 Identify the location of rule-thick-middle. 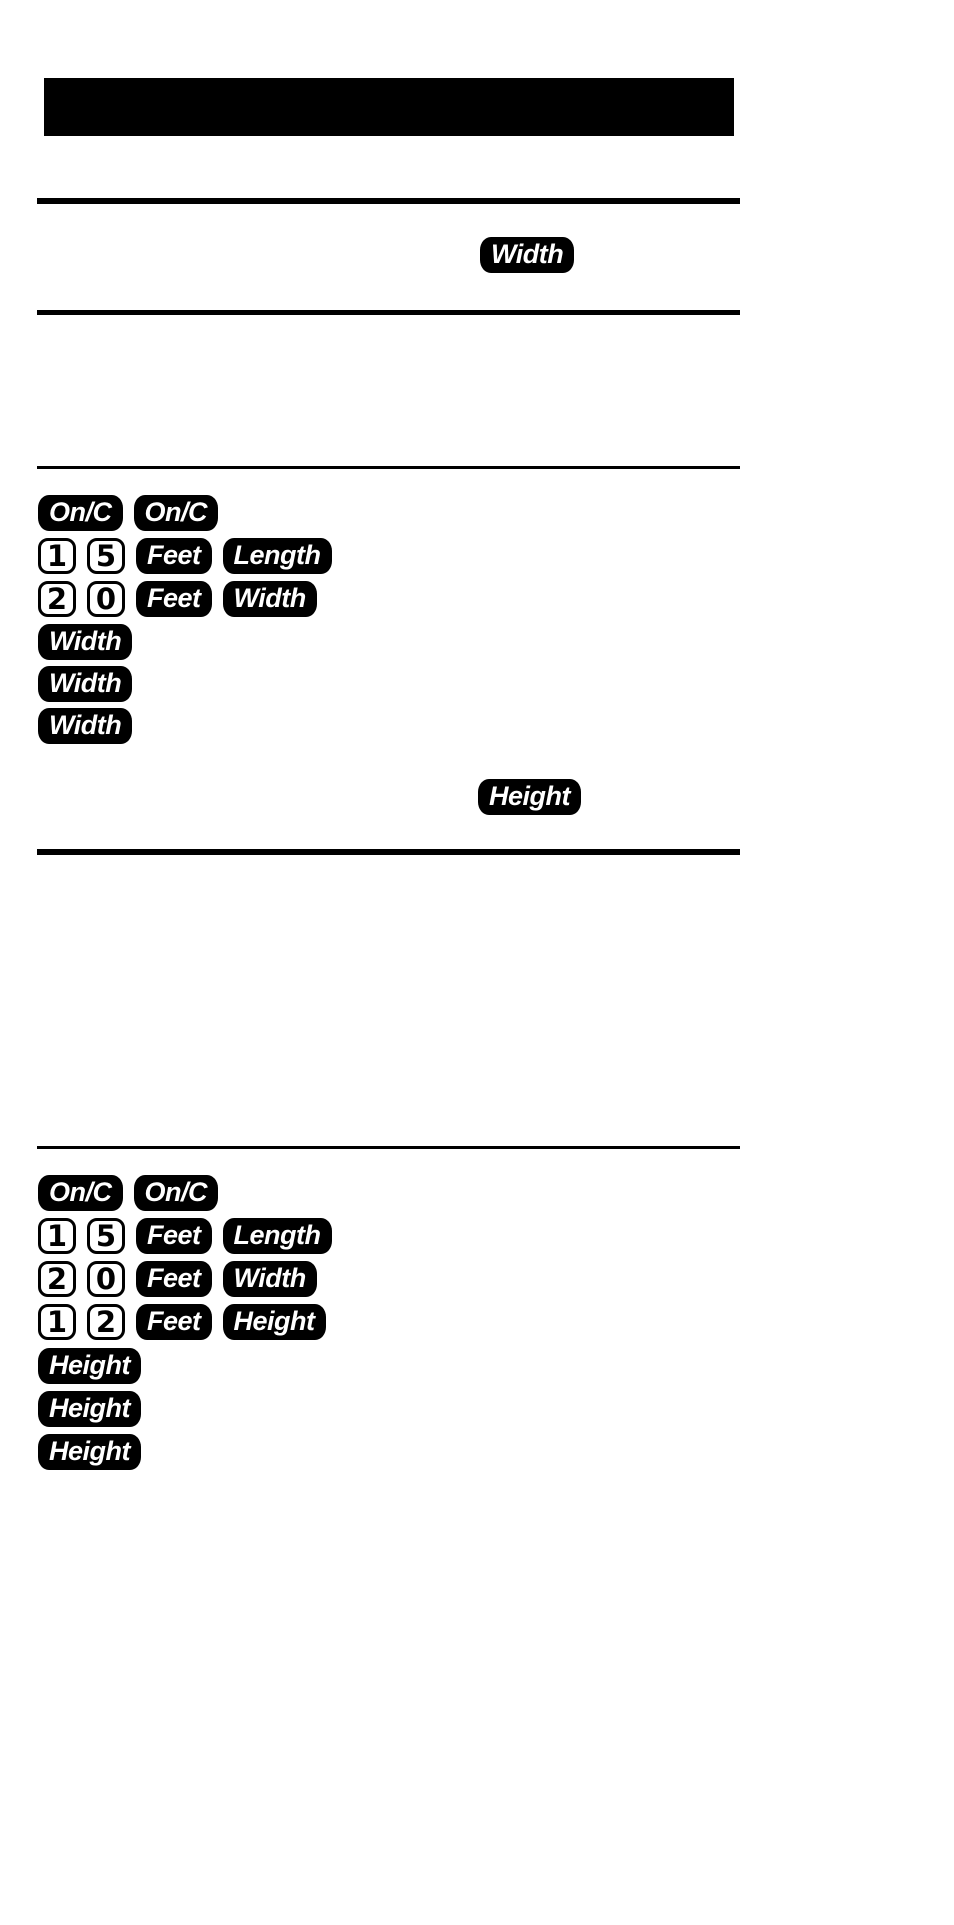
(388, 852).